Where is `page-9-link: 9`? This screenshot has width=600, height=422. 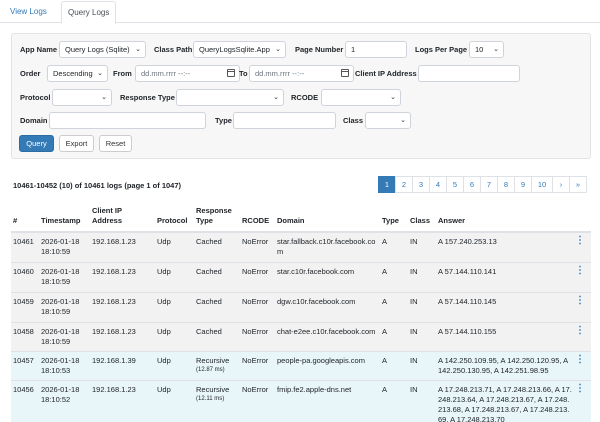
page-9-link: 9 is located at coordinates (523, 184).